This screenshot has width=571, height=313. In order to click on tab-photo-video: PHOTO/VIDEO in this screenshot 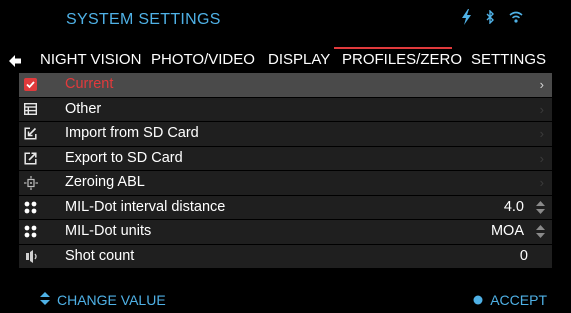, I will do `click(203, 60)`.